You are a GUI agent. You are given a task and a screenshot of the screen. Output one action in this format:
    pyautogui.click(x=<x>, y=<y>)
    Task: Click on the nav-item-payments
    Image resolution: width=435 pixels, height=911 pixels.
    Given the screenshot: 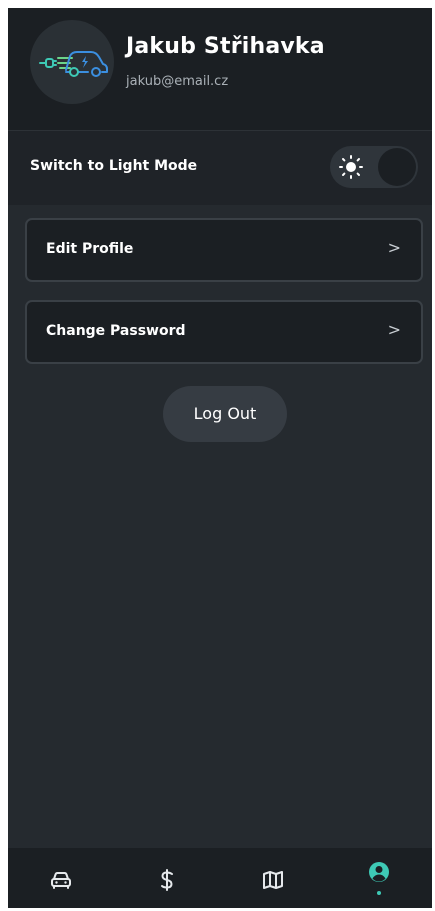 What is the action you would take?
    pyautogui.click(x=167, y=878)
    